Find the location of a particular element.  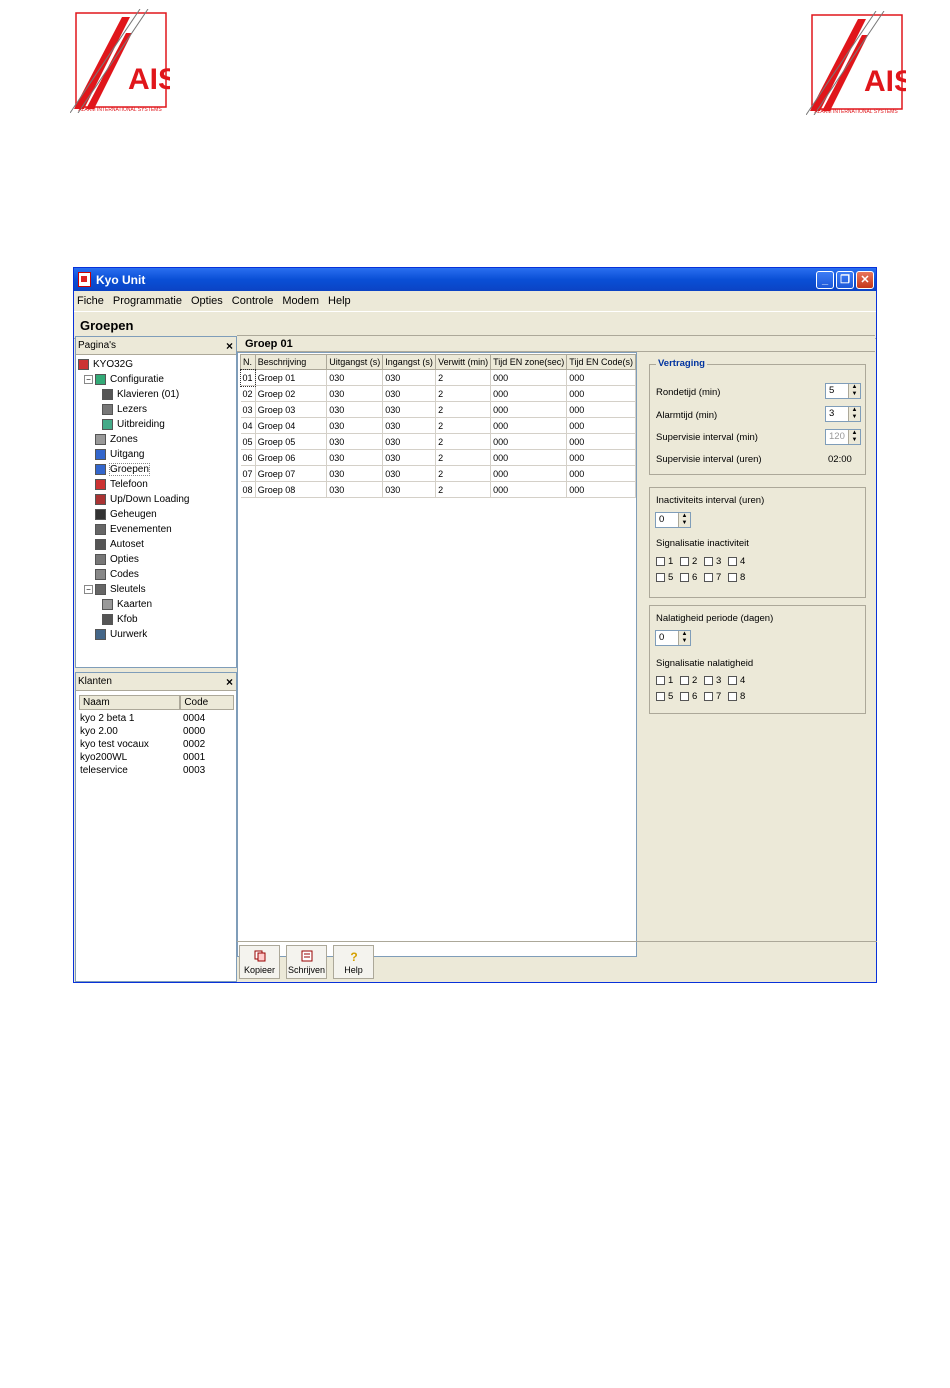

table-row: 07 Groep 07 030 030 2 000 000 is located at coordinates (438, 473).